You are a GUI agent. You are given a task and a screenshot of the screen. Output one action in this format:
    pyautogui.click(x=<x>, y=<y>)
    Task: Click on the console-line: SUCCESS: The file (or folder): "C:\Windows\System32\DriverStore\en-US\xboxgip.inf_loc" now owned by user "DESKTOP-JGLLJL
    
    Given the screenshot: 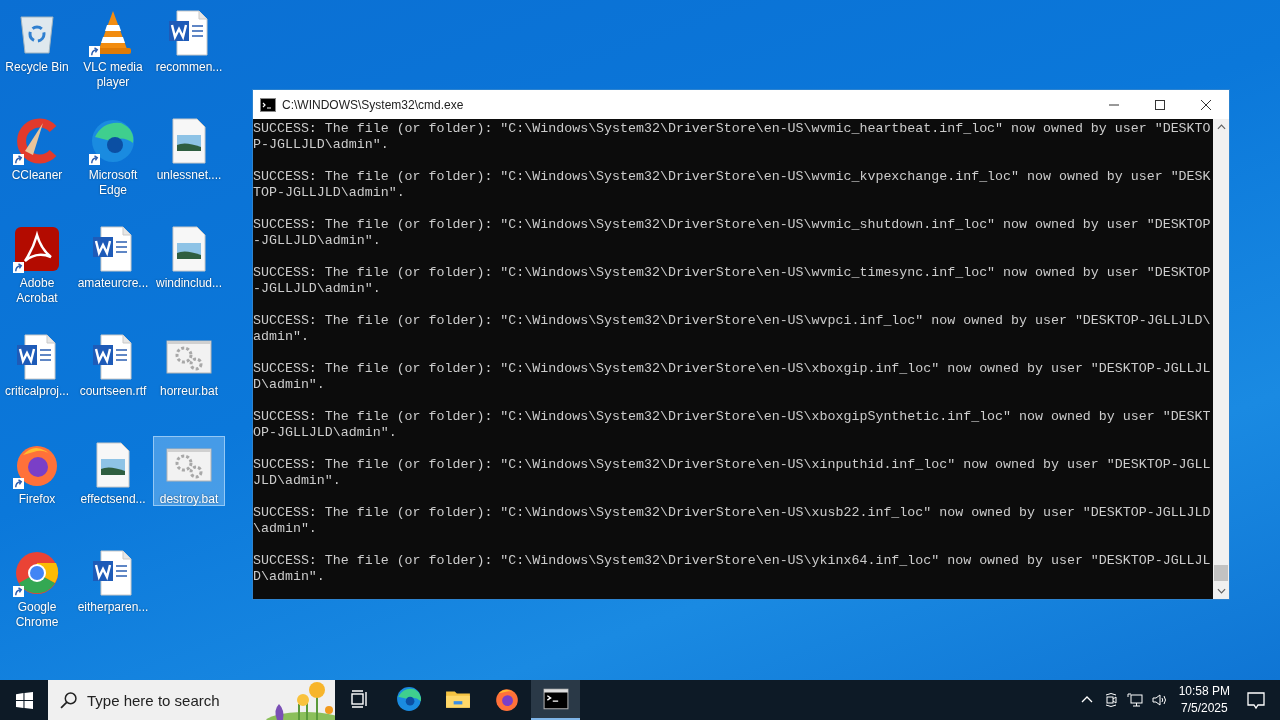 What is the action you would take?
    pyautogui.click(x=732, y=369)
    